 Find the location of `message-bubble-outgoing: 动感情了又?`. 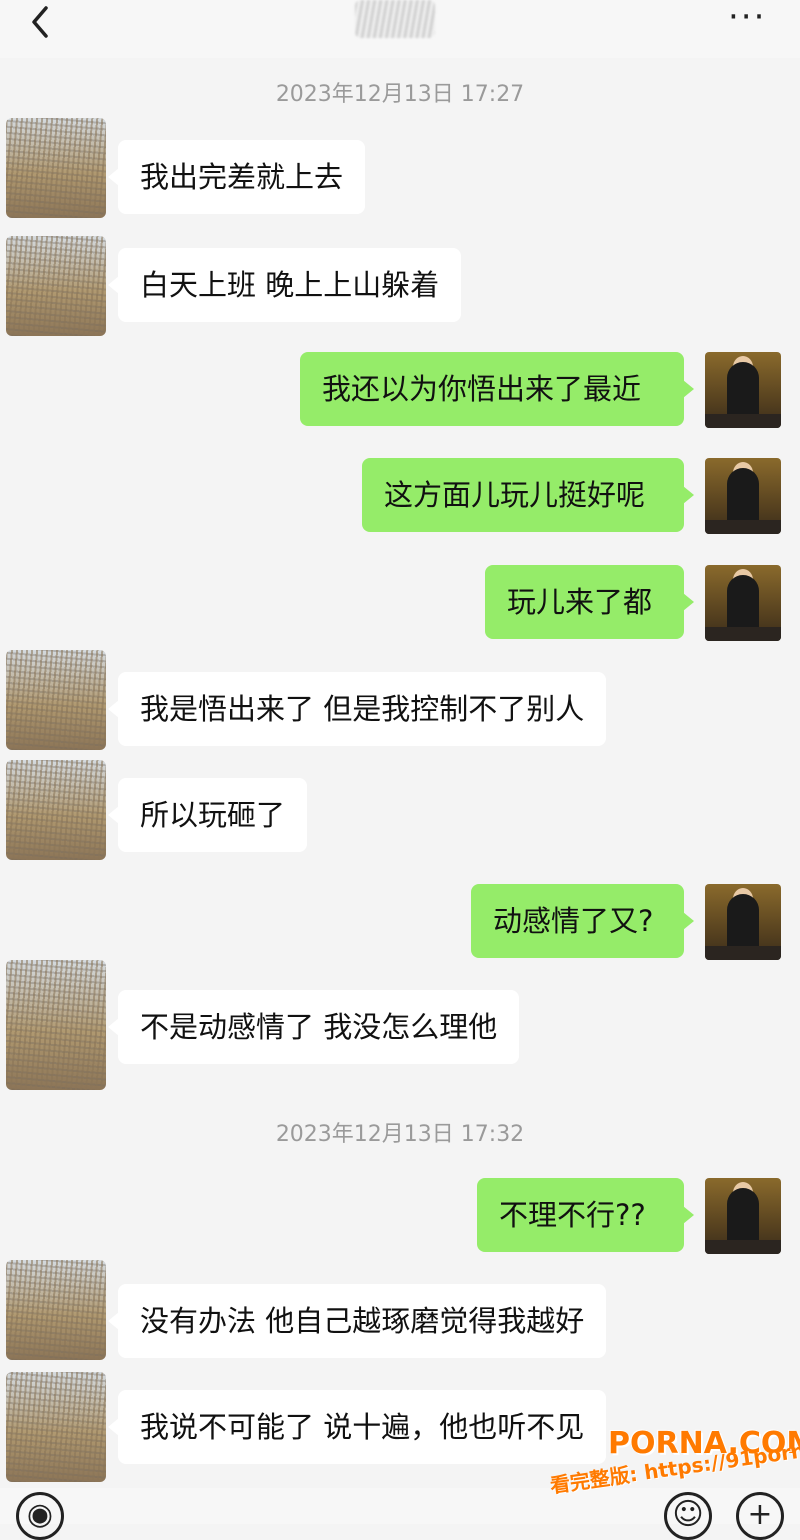

message-bubble-outgoing: 动感情了又? is located at coordinates (582, 921).